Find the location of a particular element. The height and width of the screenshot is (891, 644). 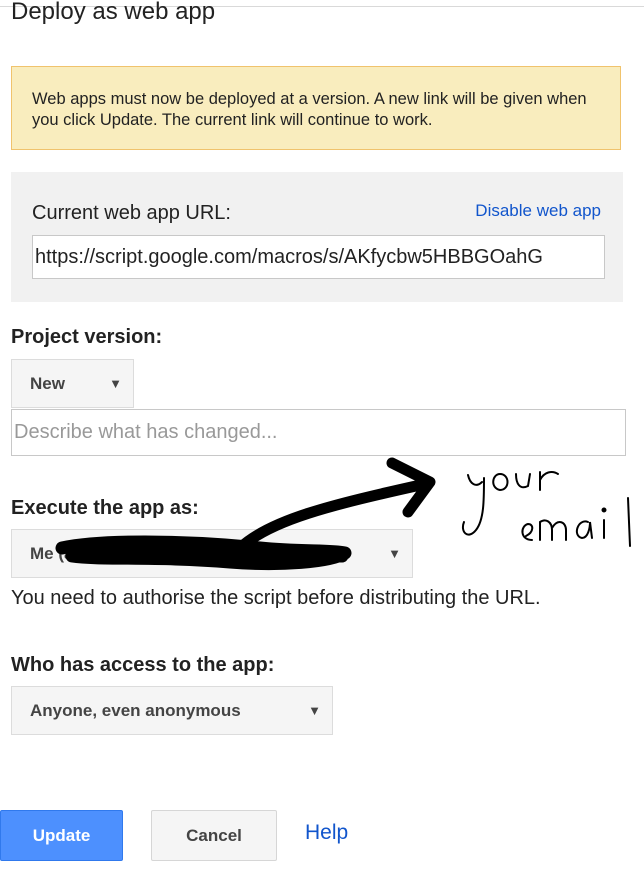

handwritten-your-email is located at coordinates (546, 509).